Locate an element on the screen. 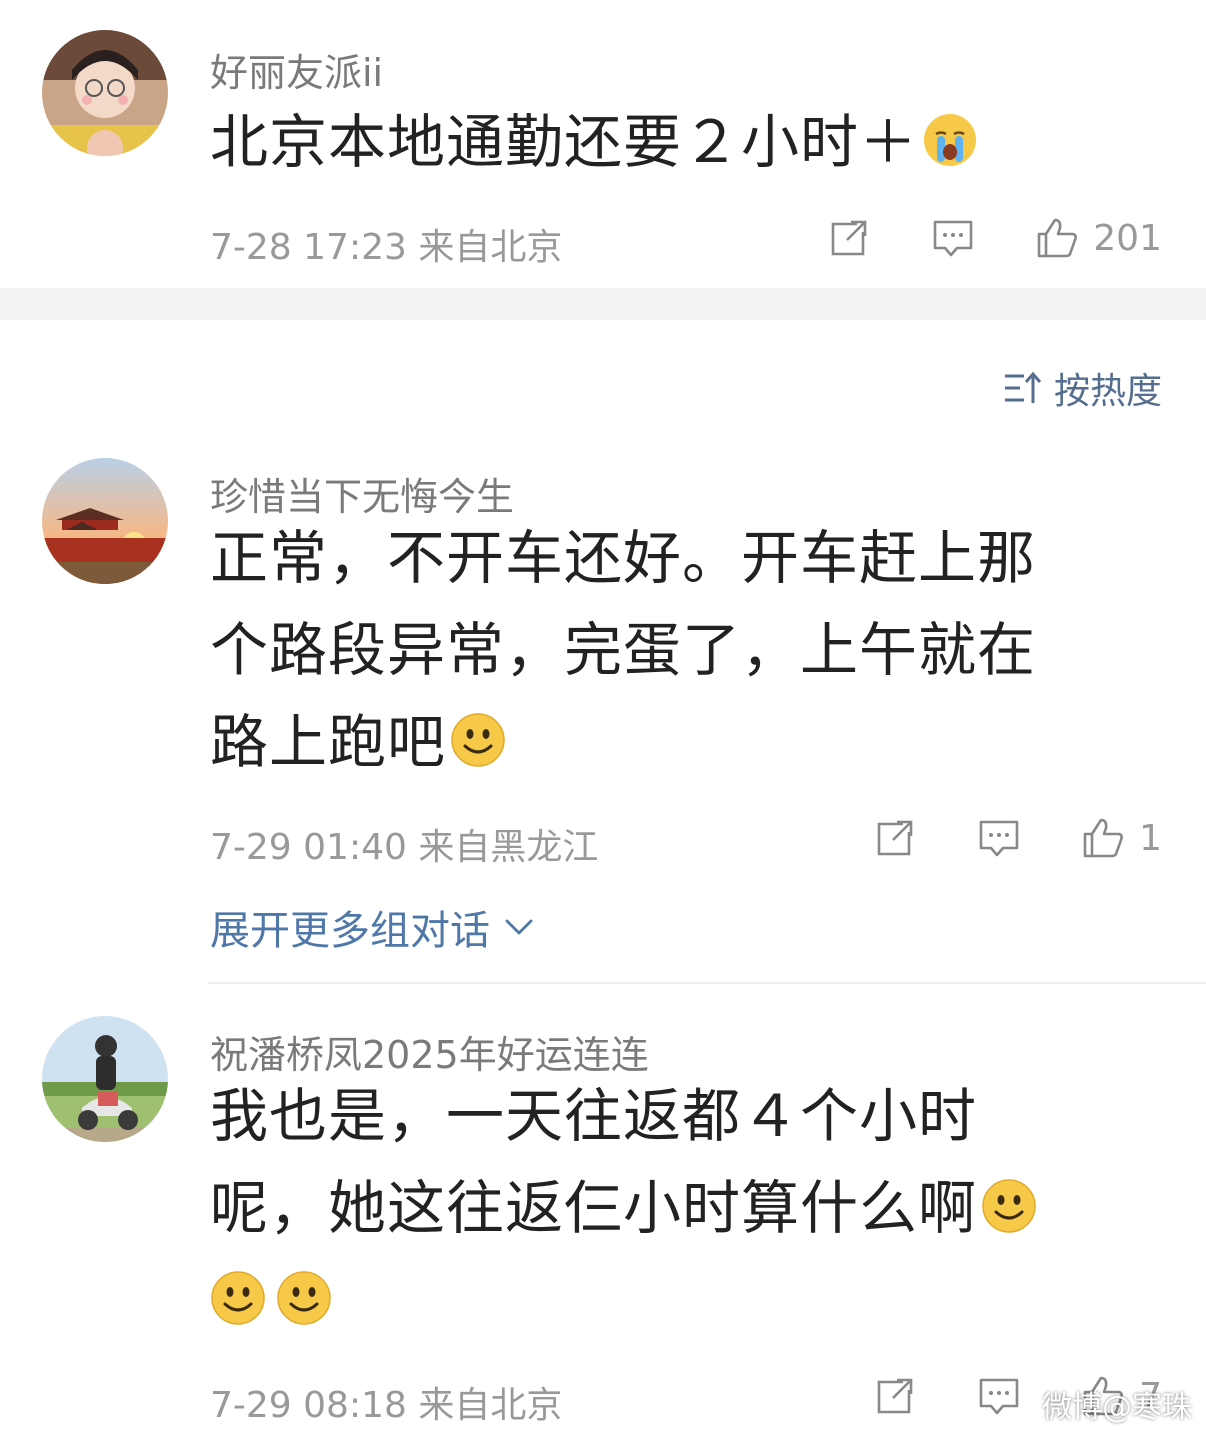 The height and width of the screenshot is (1438, 1206). comment-actions: 1 is located at coordinates (1017, 838).